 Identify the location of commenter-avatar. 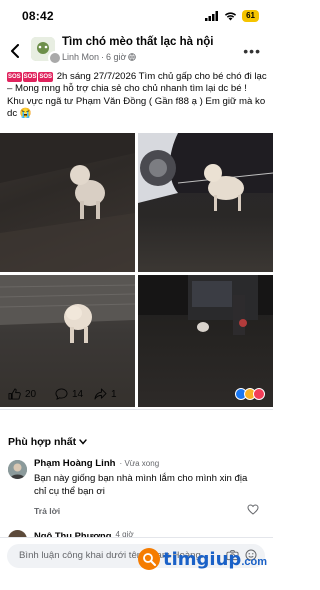
(17, 469).